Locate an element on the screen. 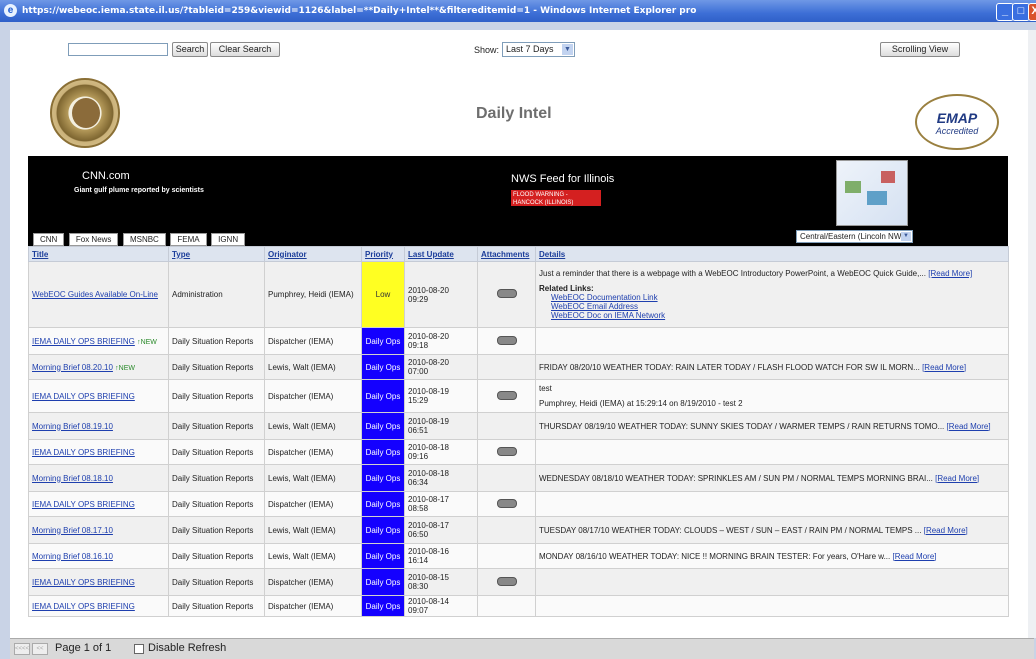 The height and width of the screenshot is (659, 1036). prev-page-button: << is located at coordinates (40, 649).